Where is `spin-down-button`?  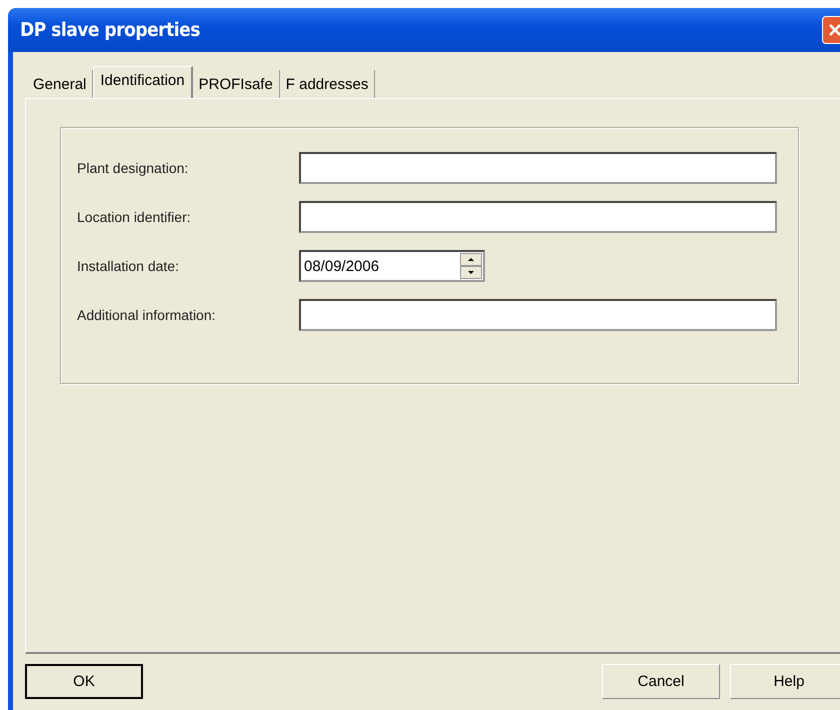 spin-down-button is located at coordinates (471, 272).